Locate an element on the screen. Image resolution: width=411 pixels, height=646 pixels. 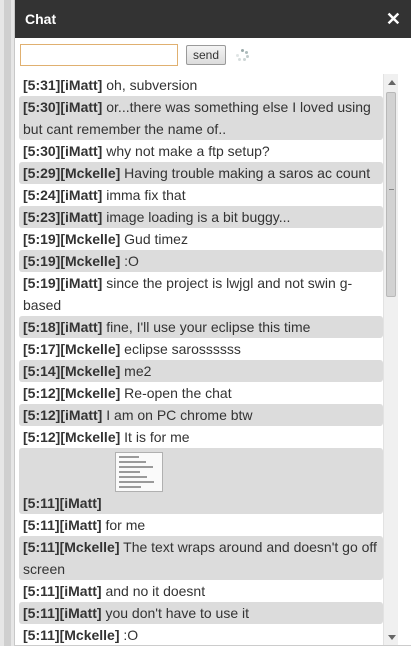
send-button: send is located at coordinates (206, 55).